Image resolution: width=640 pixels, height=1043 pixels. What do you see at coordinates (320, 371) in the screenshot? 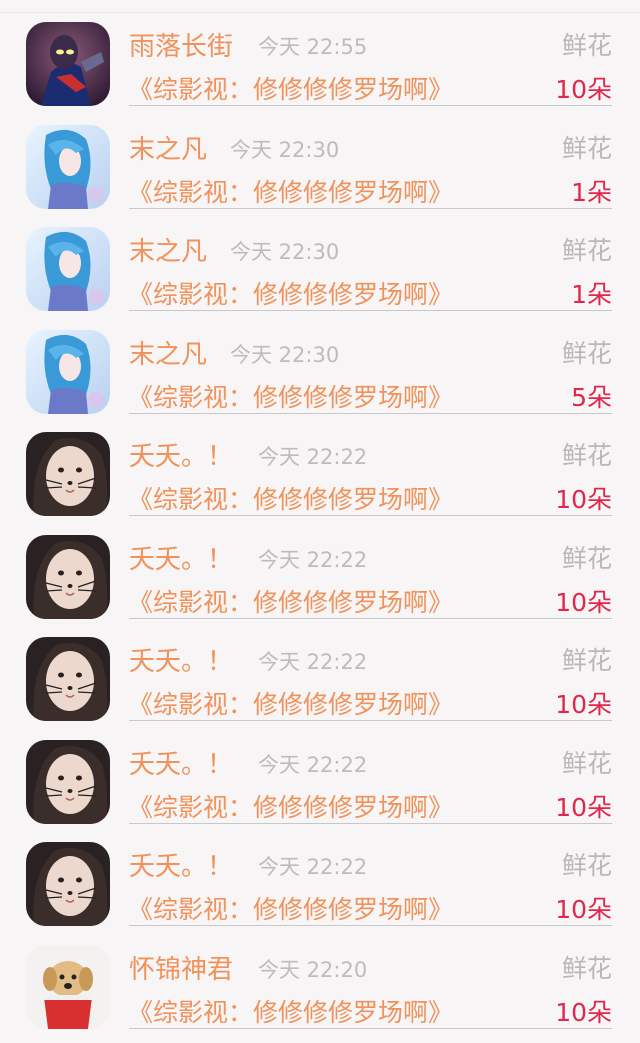
I see `gift-record-row: 末之凡 今天 22:30 鲜花 《综影视：修修修修罗场啊》 5朵` at bounding box center [320, 371].